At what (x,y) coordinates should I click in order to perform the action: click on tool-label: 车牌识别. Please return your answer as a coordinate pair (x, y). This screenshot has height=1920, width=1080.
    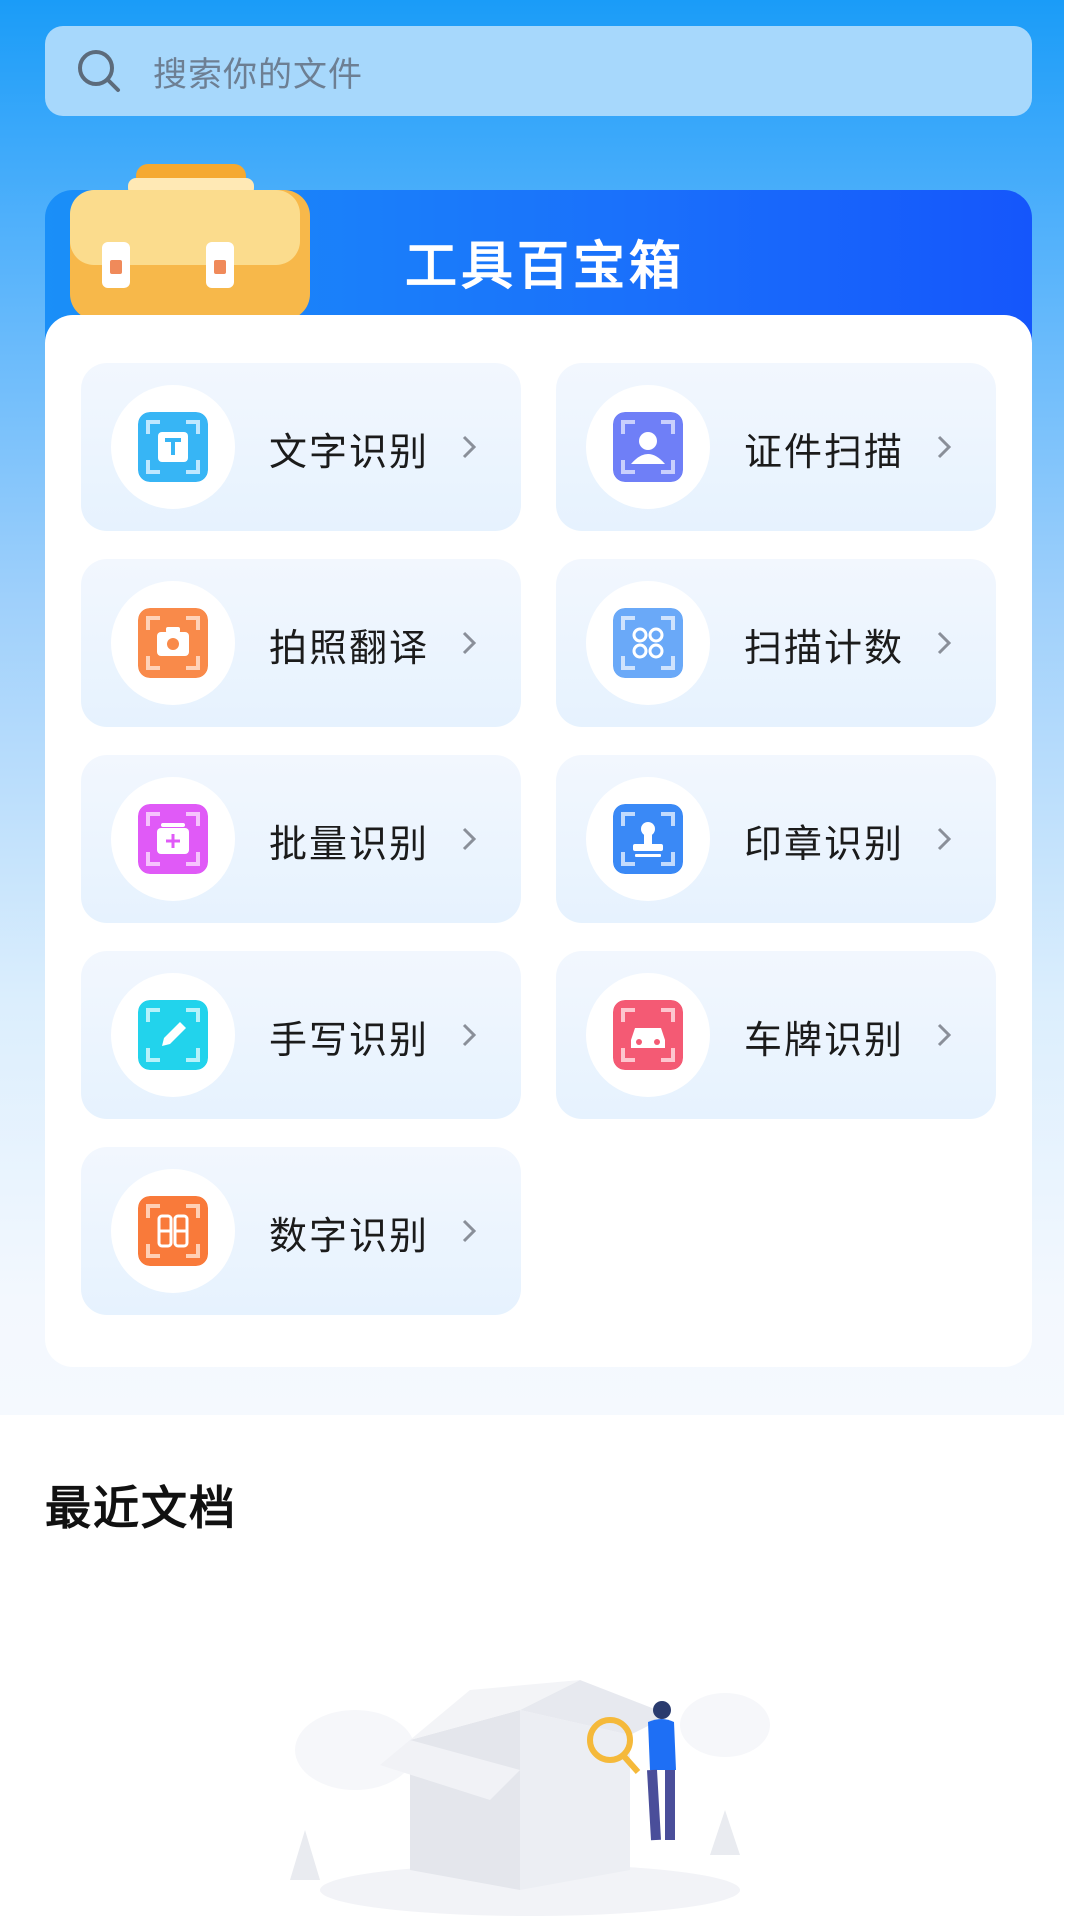
    Looking at the image, I should click on (824, 1040).